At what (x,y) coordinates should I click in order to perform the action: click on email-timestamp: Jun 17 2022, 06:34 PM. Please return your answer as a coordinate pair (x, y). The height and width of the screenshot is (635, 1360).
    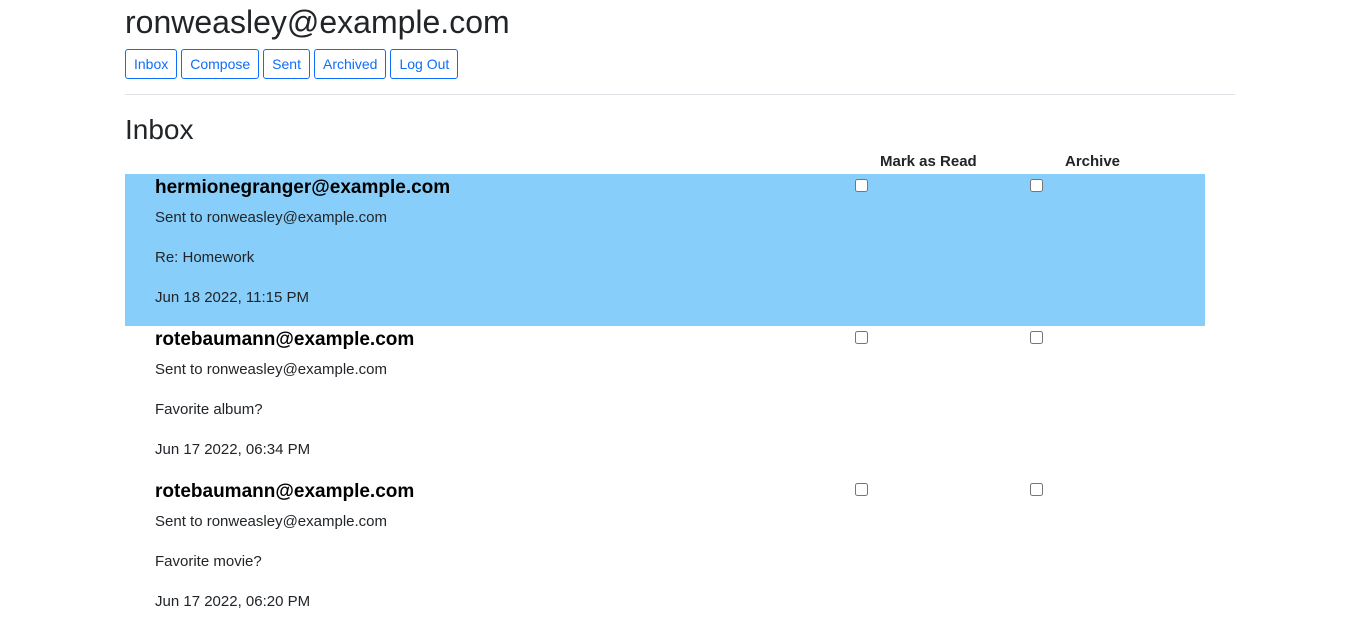
    Looking at the image, I should click on (233, 449).